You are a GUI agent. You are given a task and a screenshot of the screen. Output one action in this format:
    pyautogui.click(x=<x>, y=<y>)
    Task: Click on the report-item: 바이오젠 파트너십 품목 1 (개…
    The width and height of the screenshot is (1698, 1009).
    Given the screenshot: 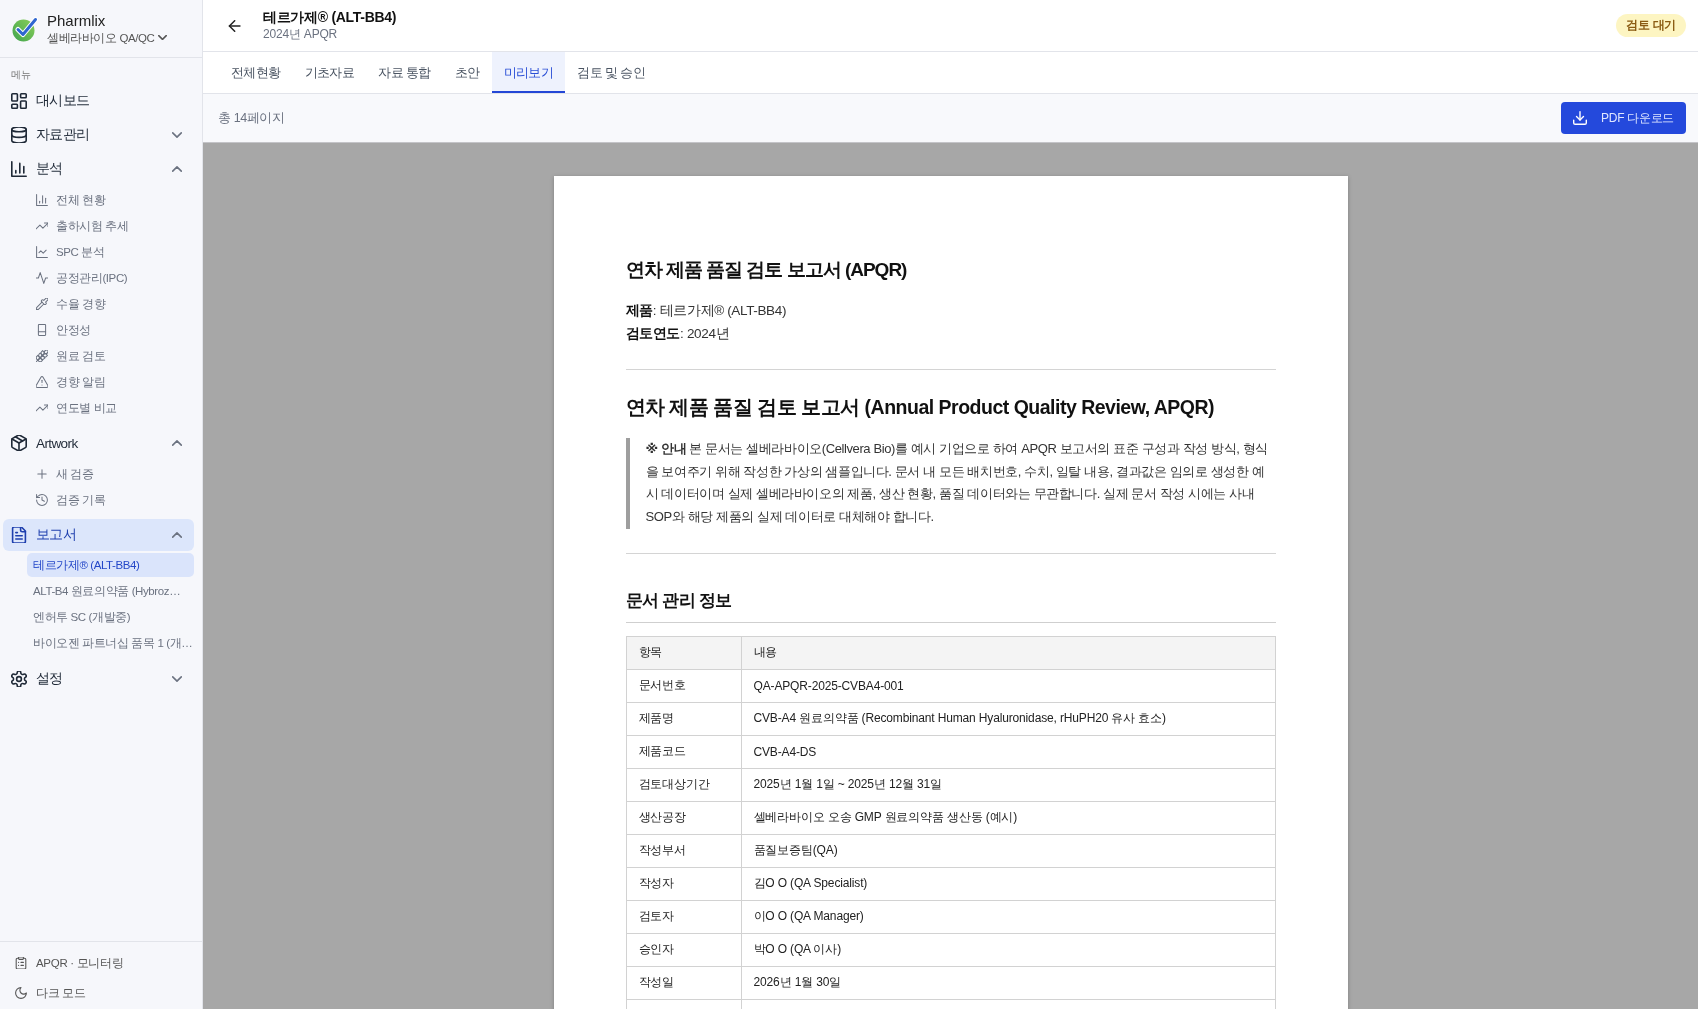 What is the action you would take?
    pyautogui.click(x=110, y=643)
    